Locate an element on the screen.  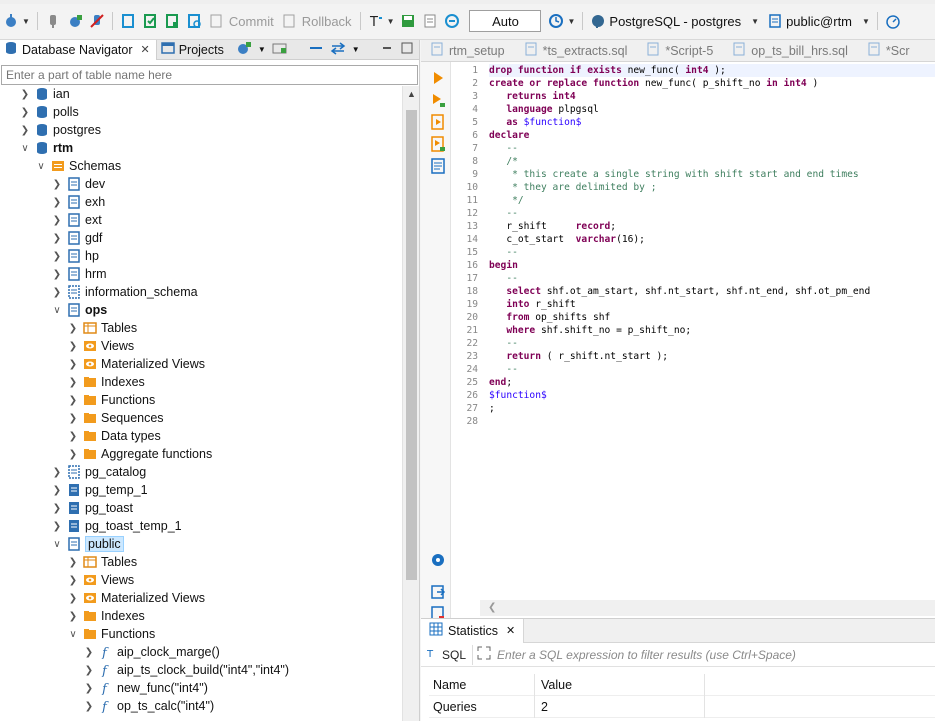
tree-item-public-tables: ❯ Tables is located at coordinates (101, 562).